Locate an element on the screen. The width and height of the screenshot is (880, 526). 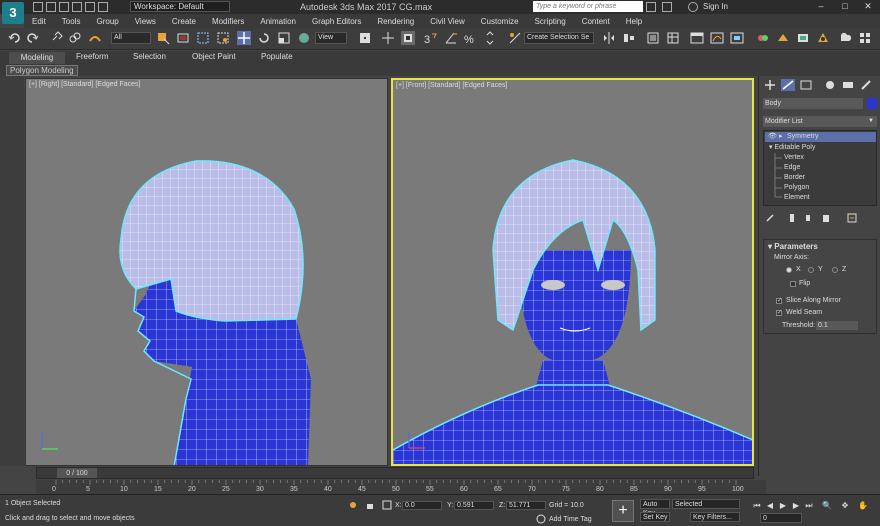
render-setup-icon is located at coordinates (783, 38).